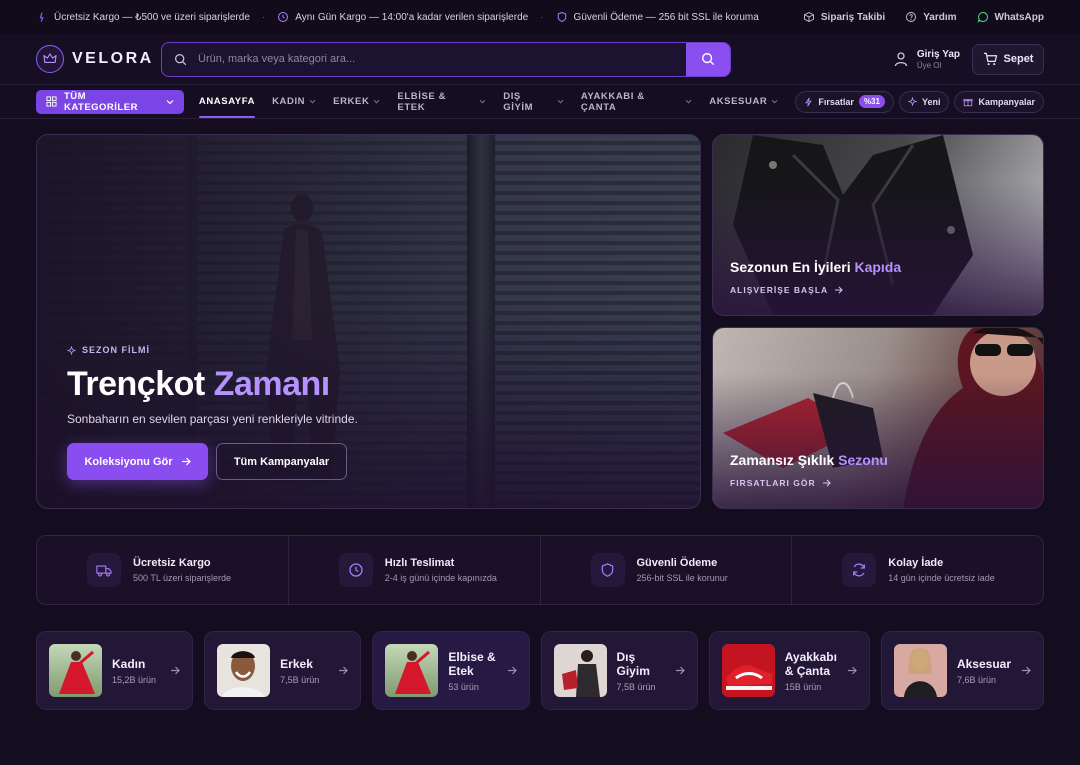  Describe the element at coordinates (962, 670) in the screenshot. I see `category-card-accessories: Aksesuar 7,6B ürün` at that location.